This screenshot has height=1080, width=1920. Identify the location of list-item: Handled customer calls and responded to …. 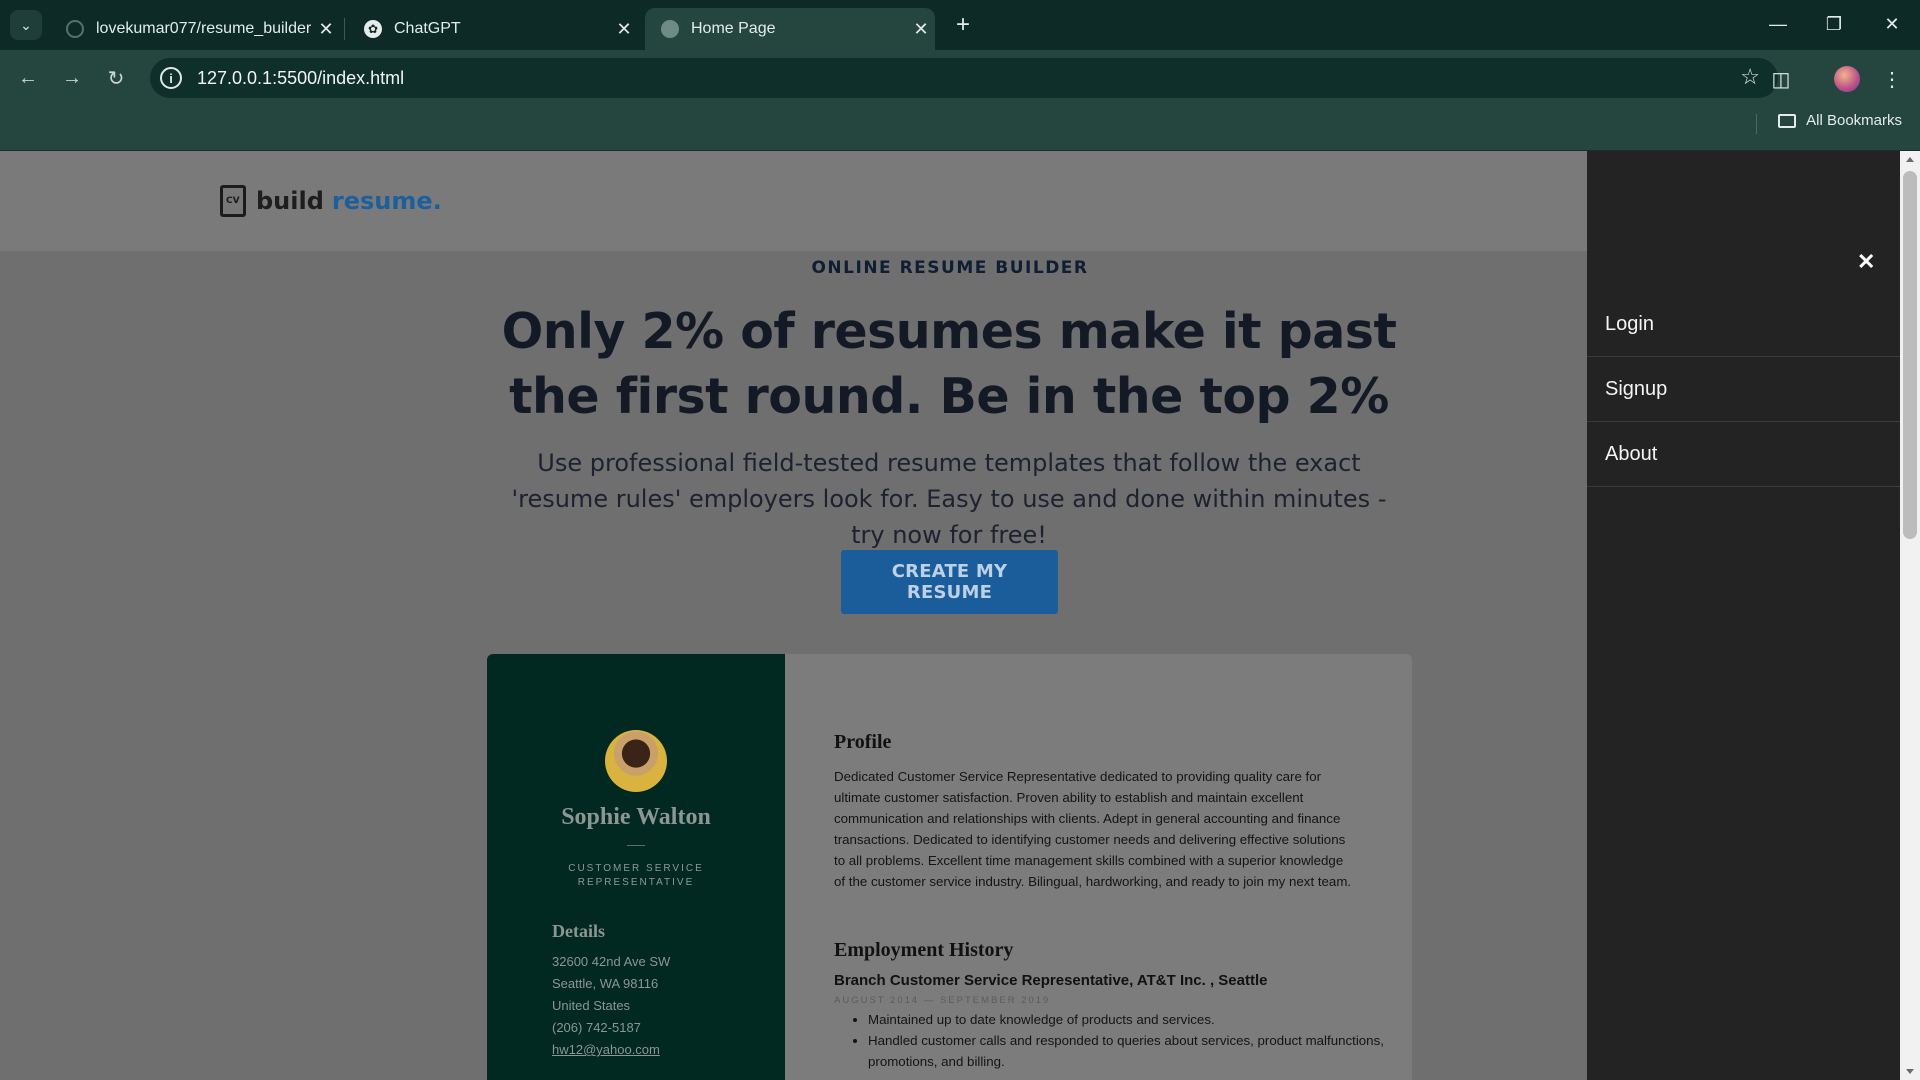
(1128, 1051).